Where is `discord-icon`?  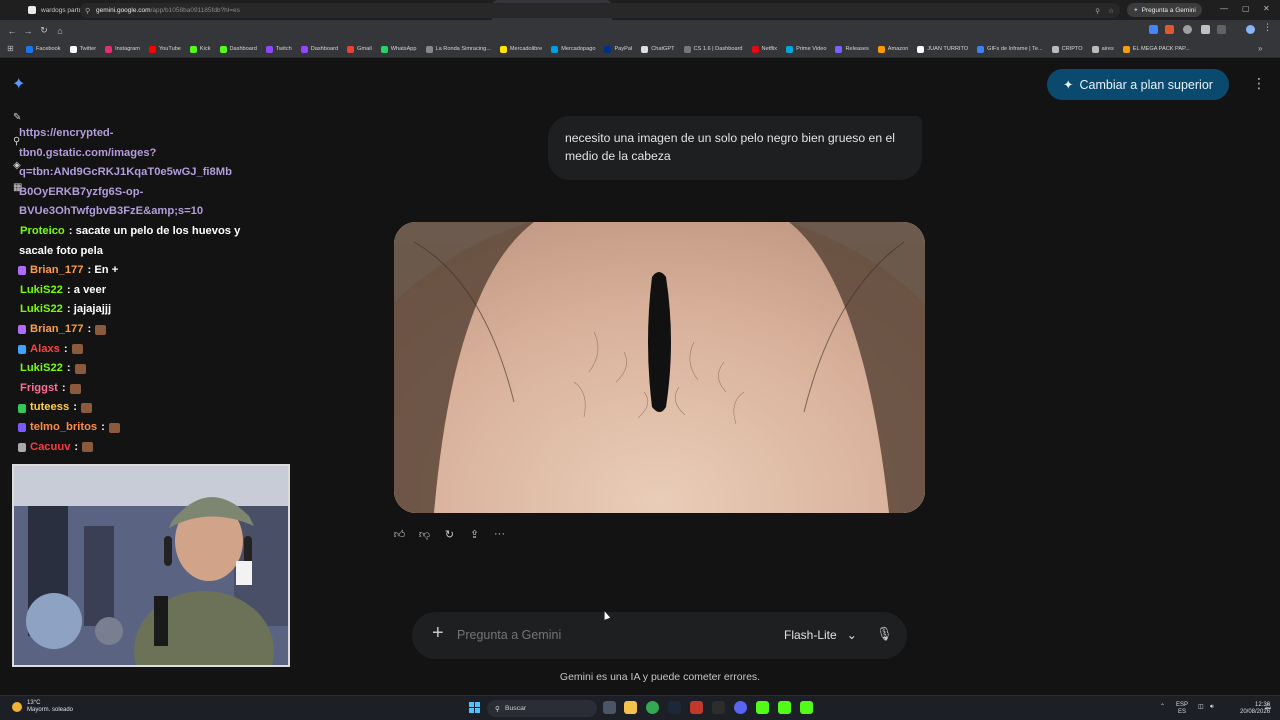 discord-icon is located at coordinates (740, 707).